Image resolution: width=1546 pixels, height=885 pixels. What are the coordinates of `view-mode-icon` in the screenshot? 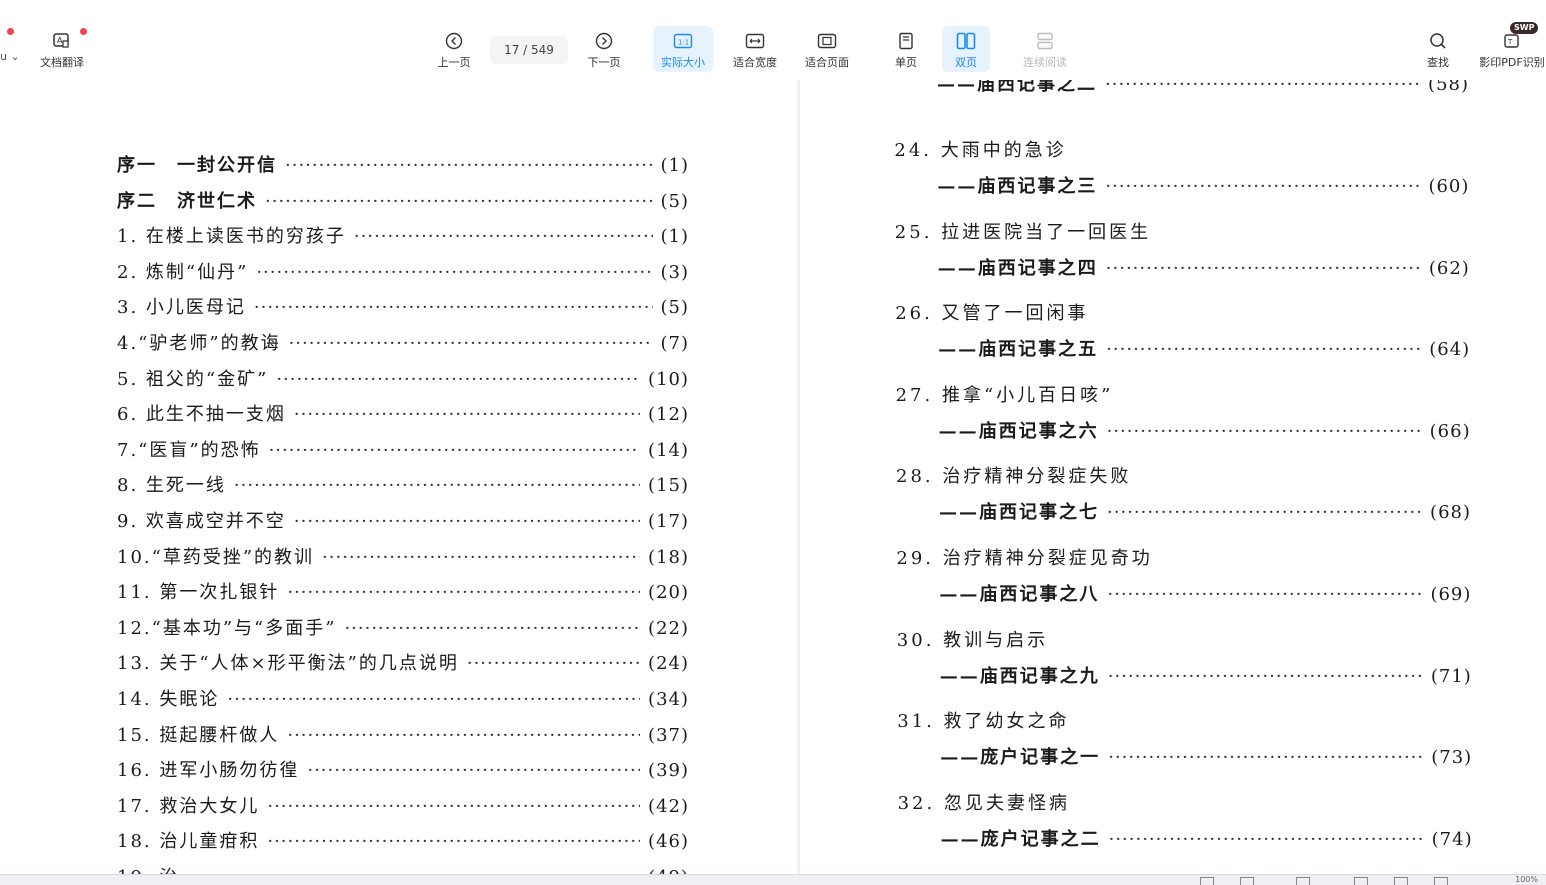 It's located at (1207, 881).